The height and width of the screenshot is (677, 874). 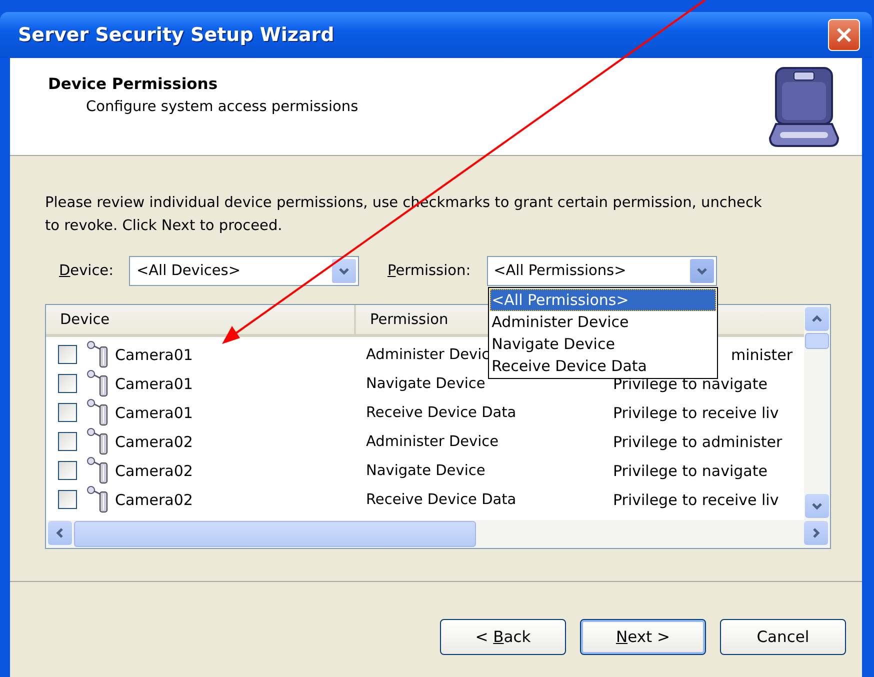 What do you see at coordinates (697, 441) in the screenshot?
I see `description-cell: Privilege to administer` at bounding box center [697, 441].